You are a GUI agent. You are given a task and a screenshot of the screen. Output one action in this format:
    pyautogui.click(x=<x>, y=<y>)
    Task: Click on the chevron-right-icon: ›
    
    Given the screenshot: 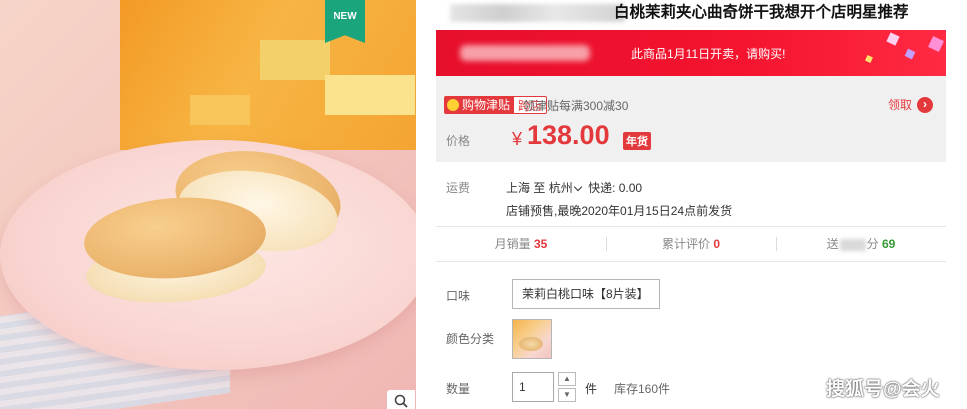 What is the action you would take?
    pyautogui.click(x=925, y=104)
    